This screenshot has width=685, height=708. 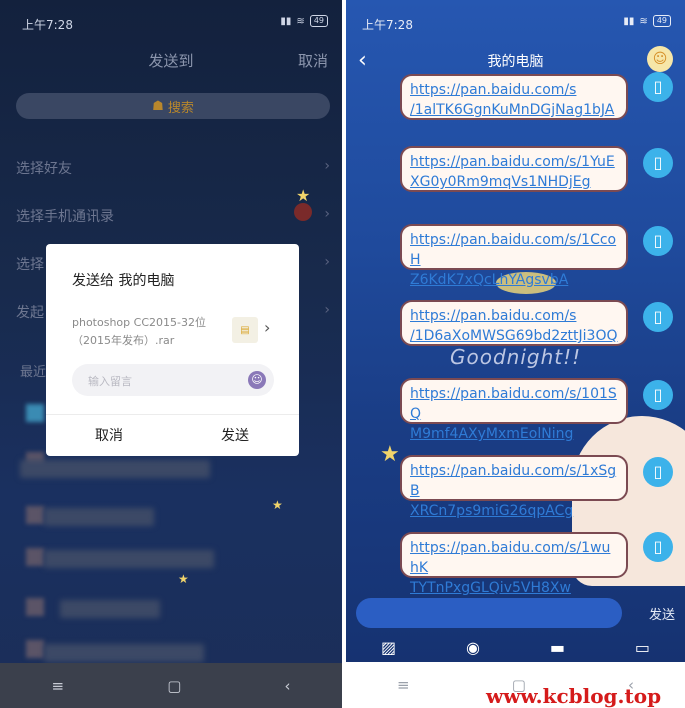 What do you see at coordinates (514, 280) in the screenshot?
I see `link-line: Z6KdK7xQcLhYAgsvbA` at bounding box center [514, 280].